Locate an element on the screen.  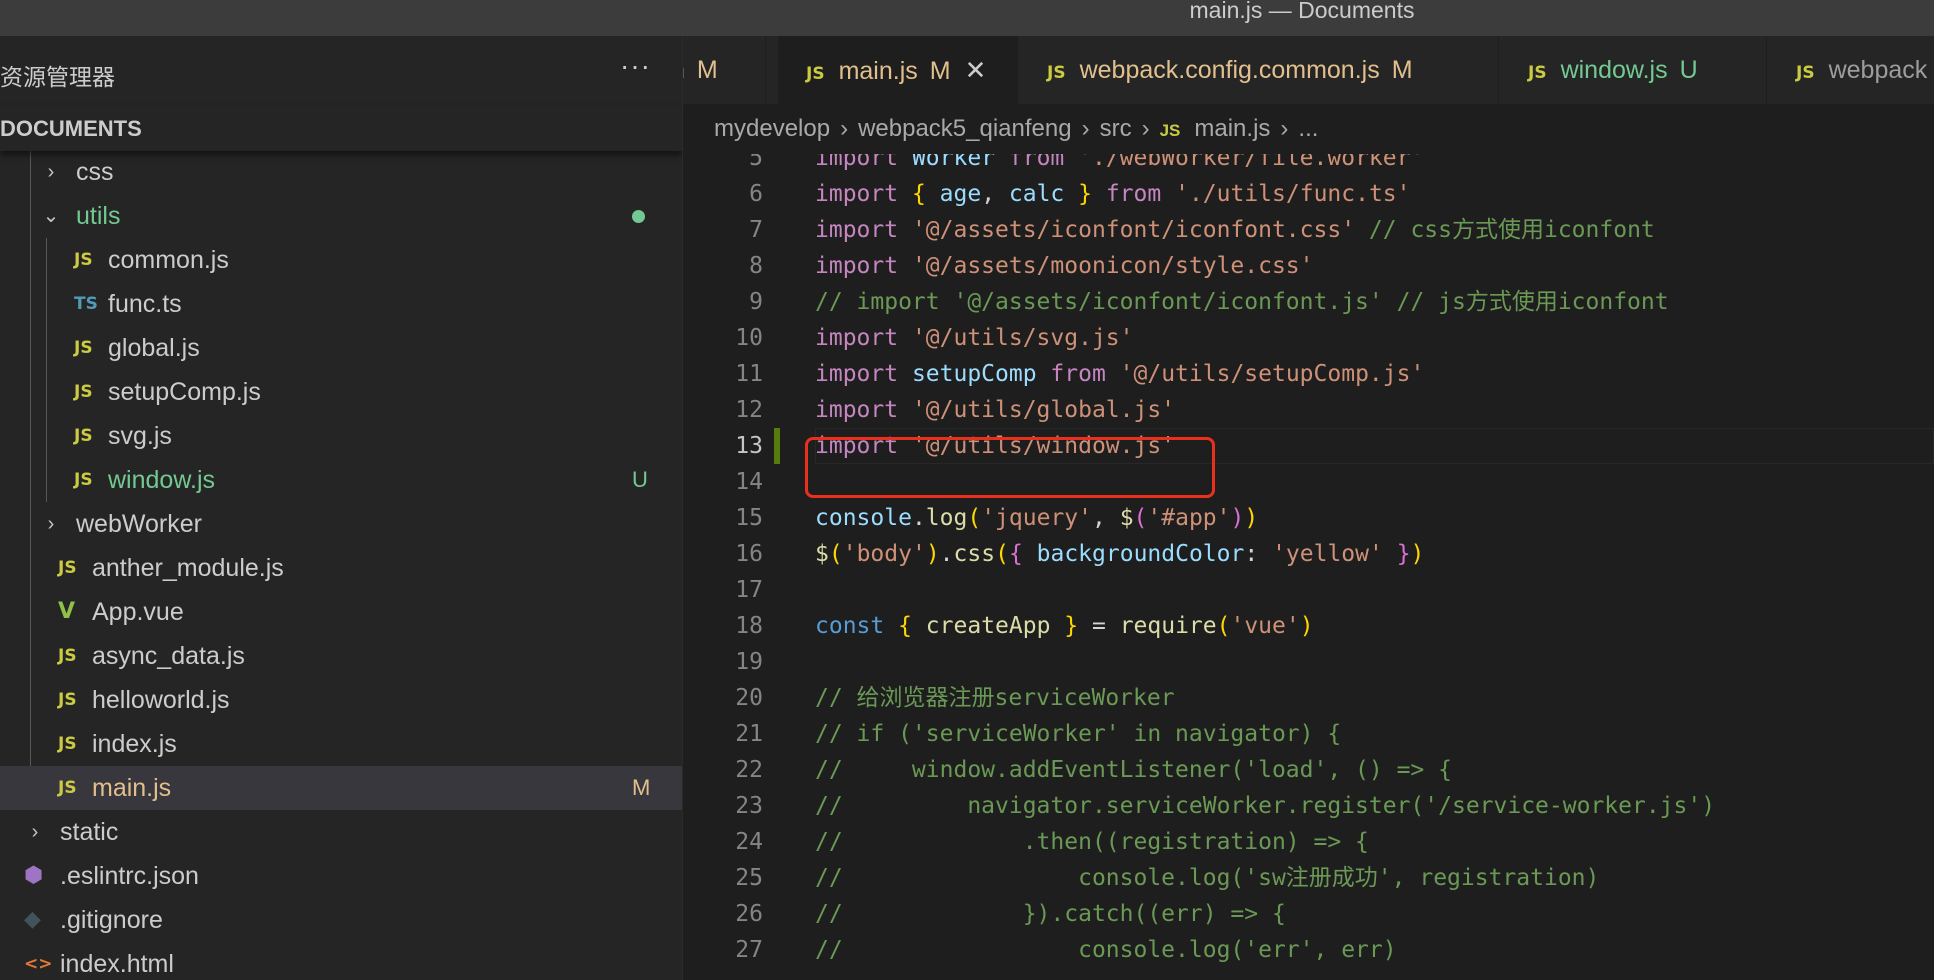
breadcrumb-item: main.js is located at coordinates (1232, 128).